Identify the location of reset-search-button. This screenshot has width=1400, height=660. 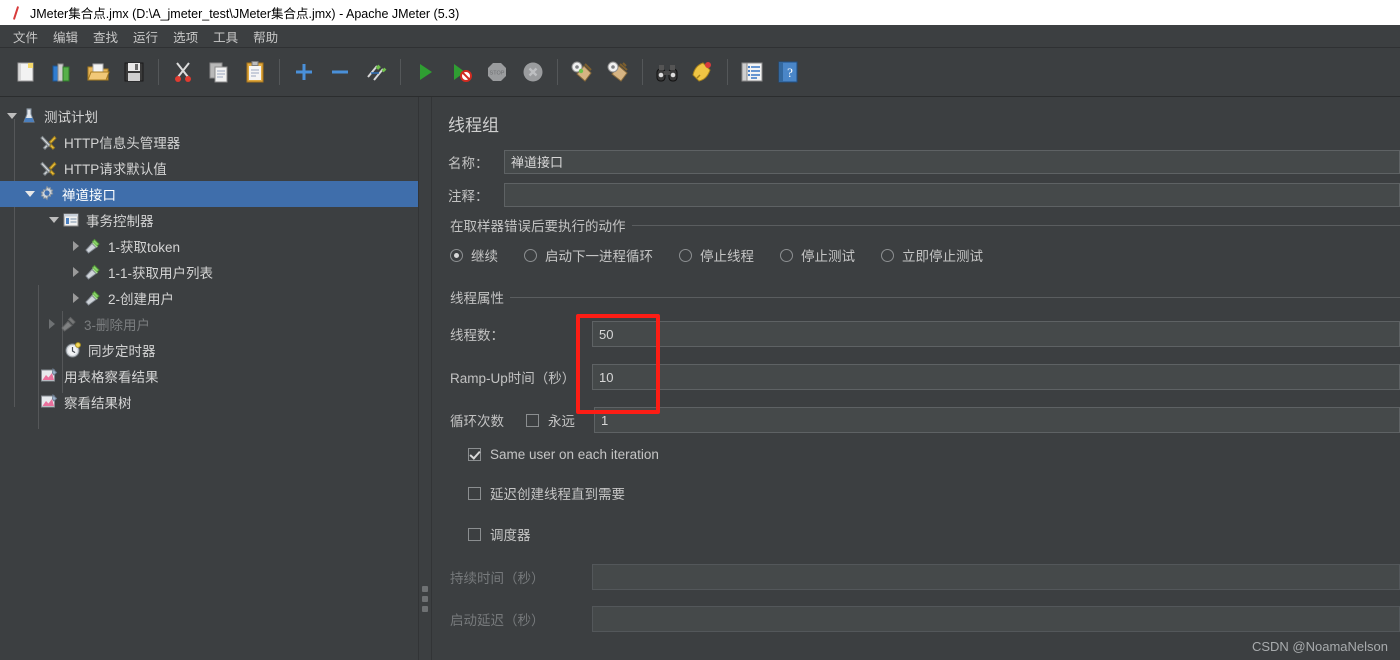
(703, 72).